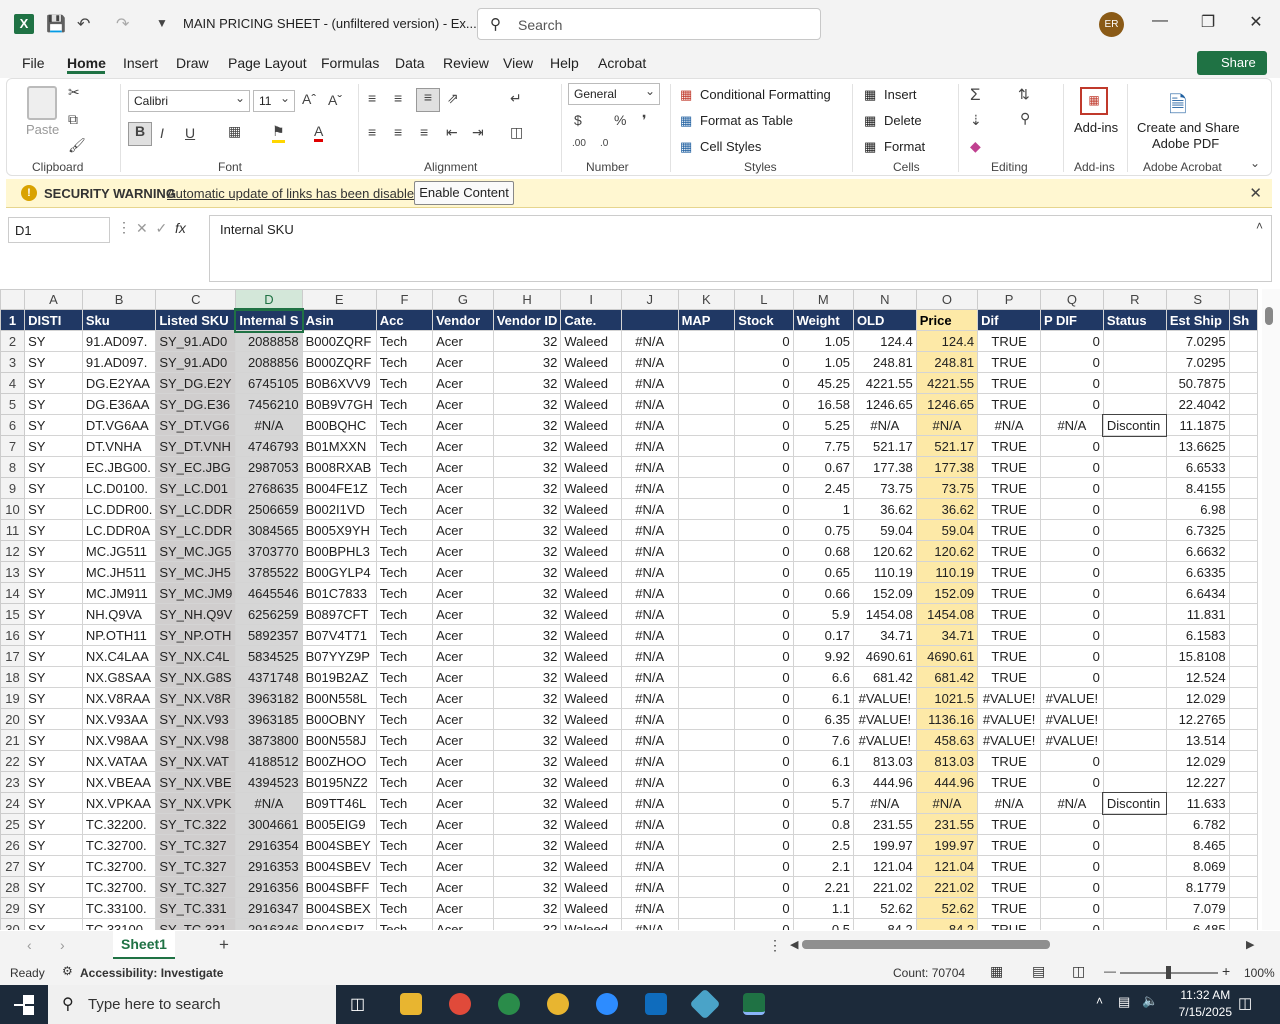 This screenshot has width=1280, height=1024. Describe the element at coordinates (1197, 320) in the screenshot. I see `header-cell: Est Ship` at that location.